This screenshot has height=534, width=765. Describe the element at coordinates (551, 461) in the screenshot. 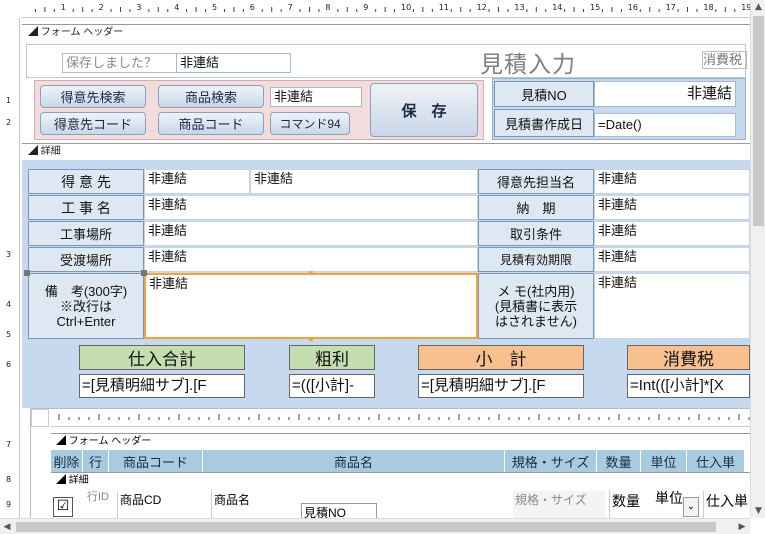

I see `subform-column-header: 規格・サイズ` at that location.